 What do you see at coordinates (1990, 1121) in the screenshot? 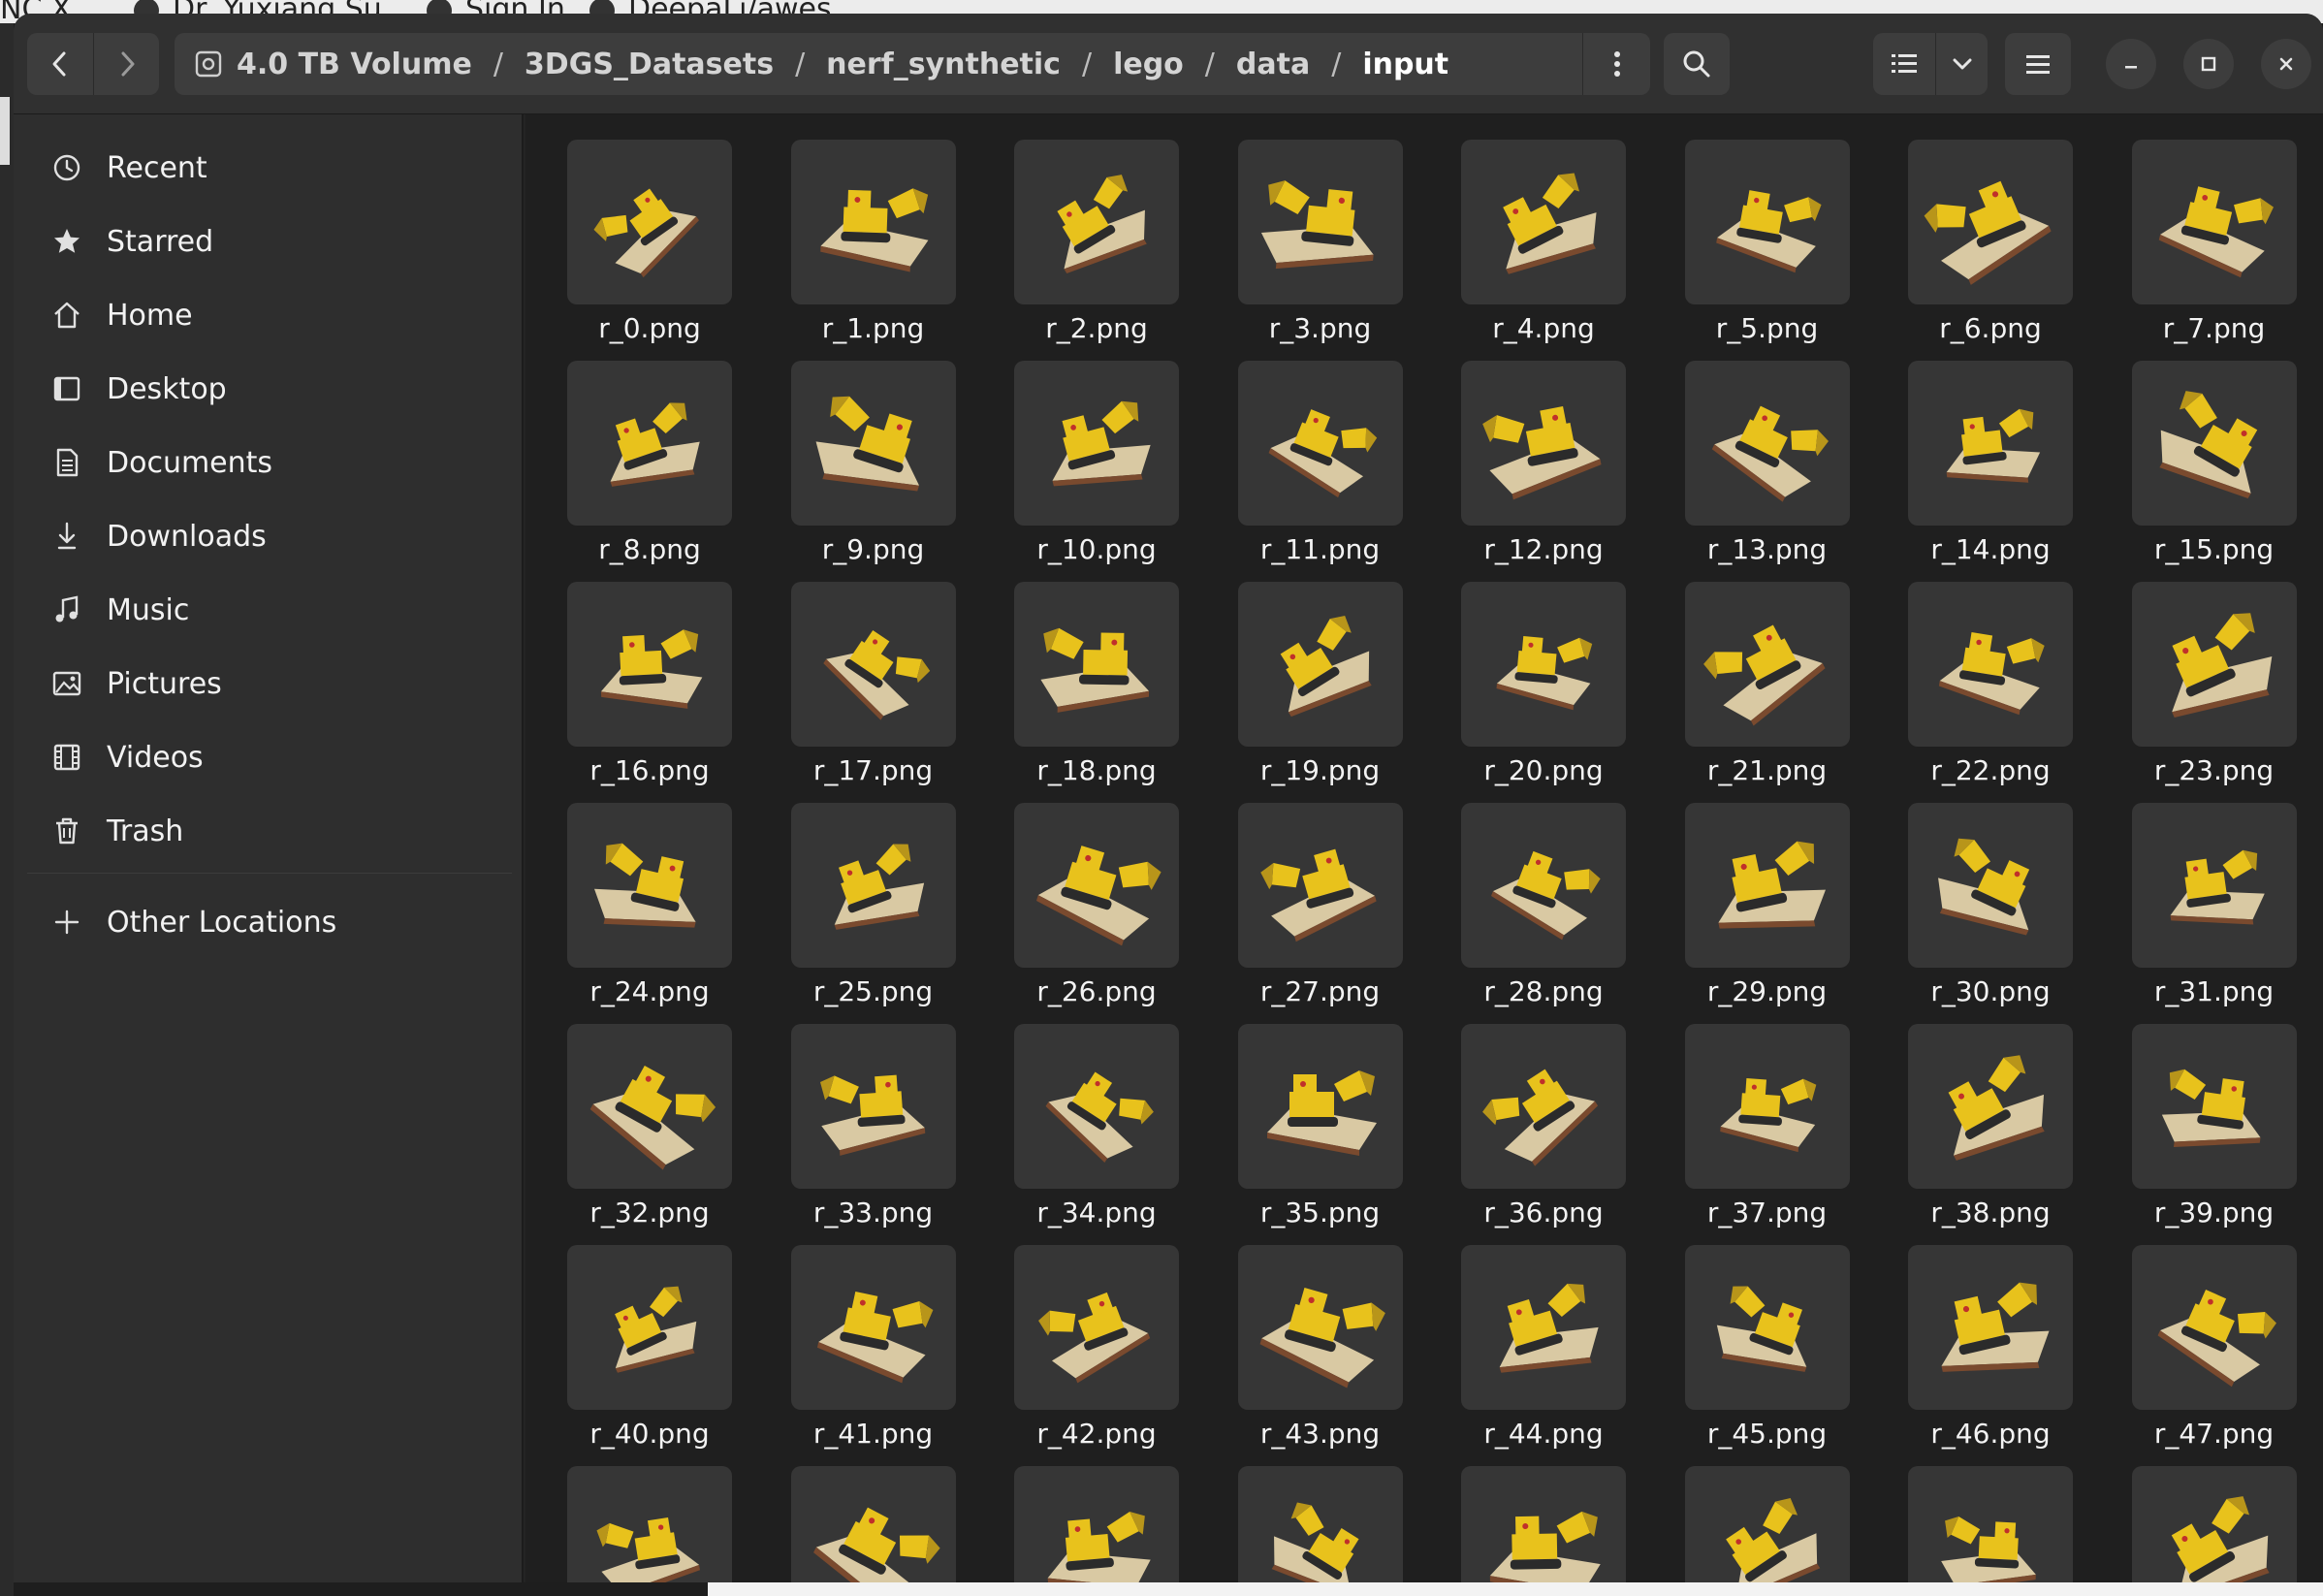
I see `file-item: r_38.png` at bounding box center [1990, 1121].